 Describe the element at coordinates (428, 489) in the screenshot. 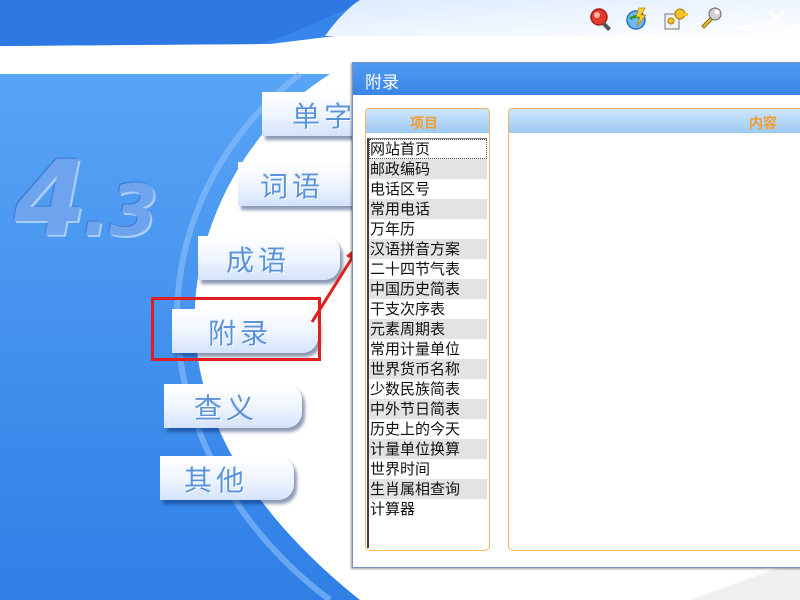

I see `list-item: 生肖属相查询` at that location.